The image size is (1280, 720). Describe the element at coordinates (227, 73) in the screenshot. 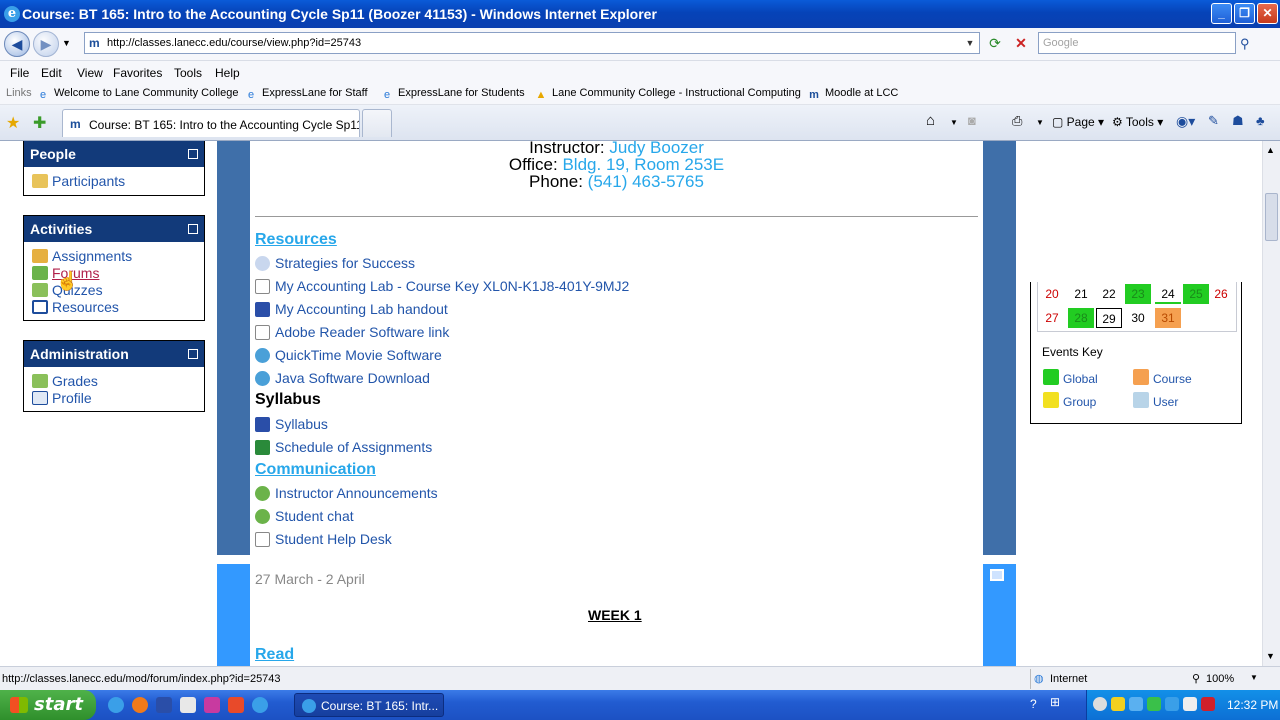

I see `menu-help: Help` at that location.